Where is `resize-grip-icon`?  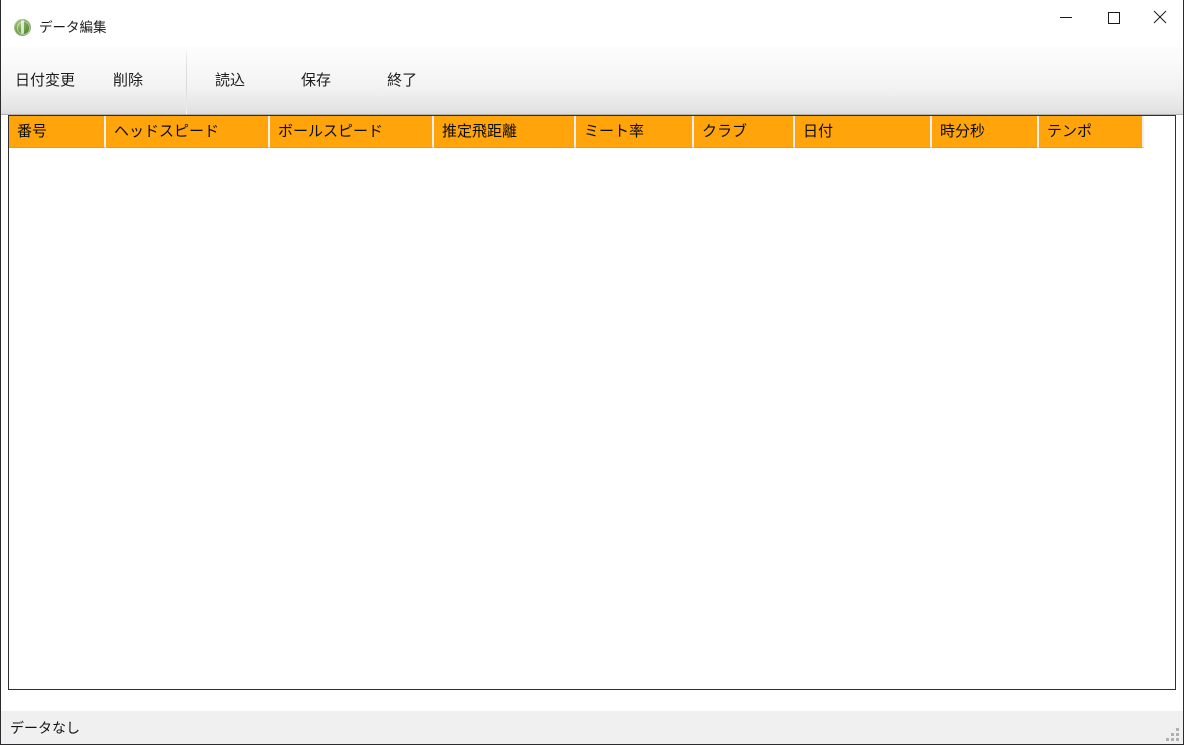 resize-grip-icon is located at coordinates (1171, 733).